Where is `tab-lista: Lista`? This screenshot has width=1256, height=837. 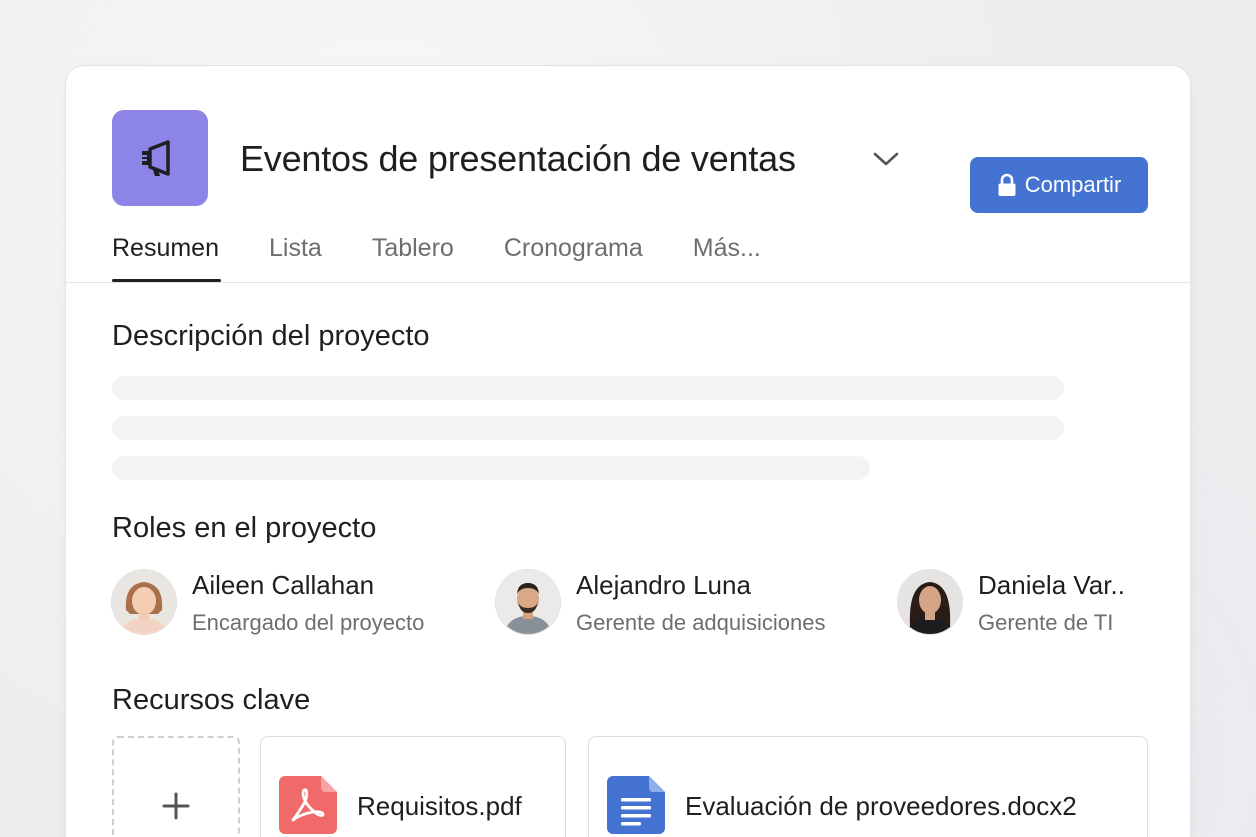 tab-lista: Lista is located at coordinates (295, 256).